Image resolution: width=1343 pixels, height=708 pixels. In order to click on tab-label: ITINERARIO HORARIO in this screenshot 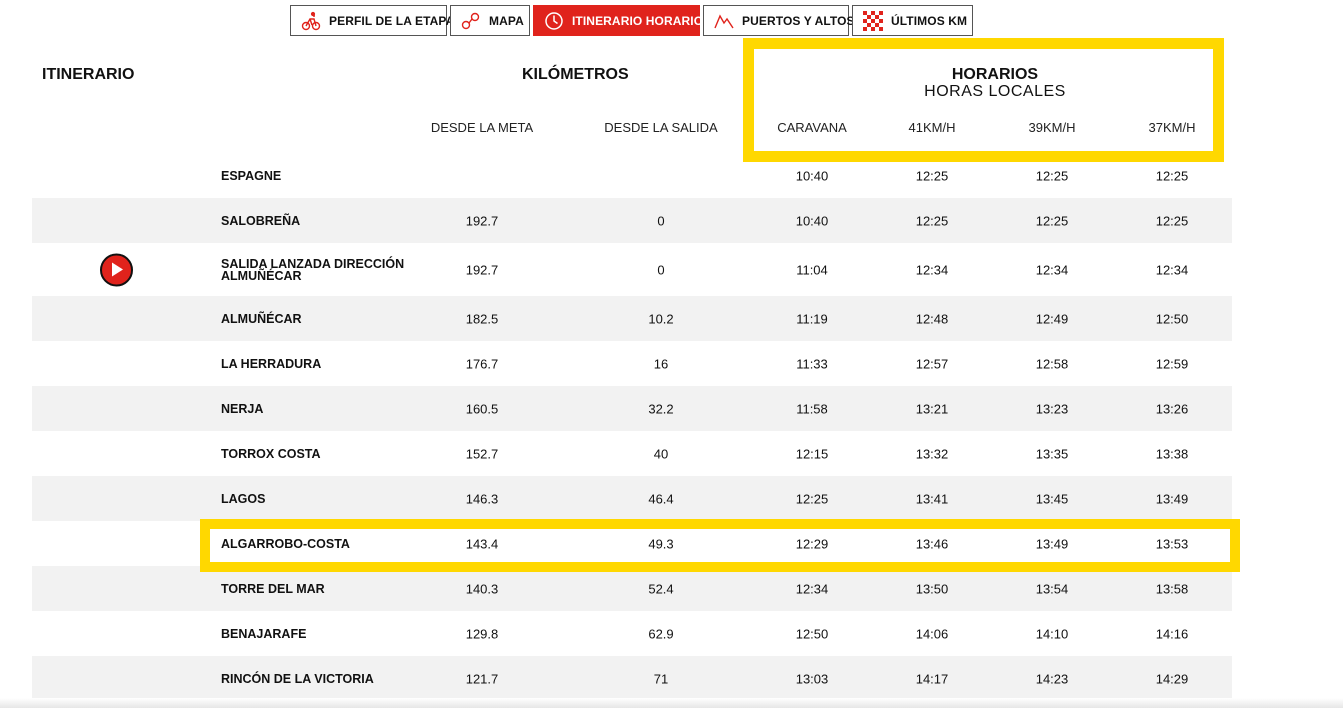, I will do `click(638, 20)`.